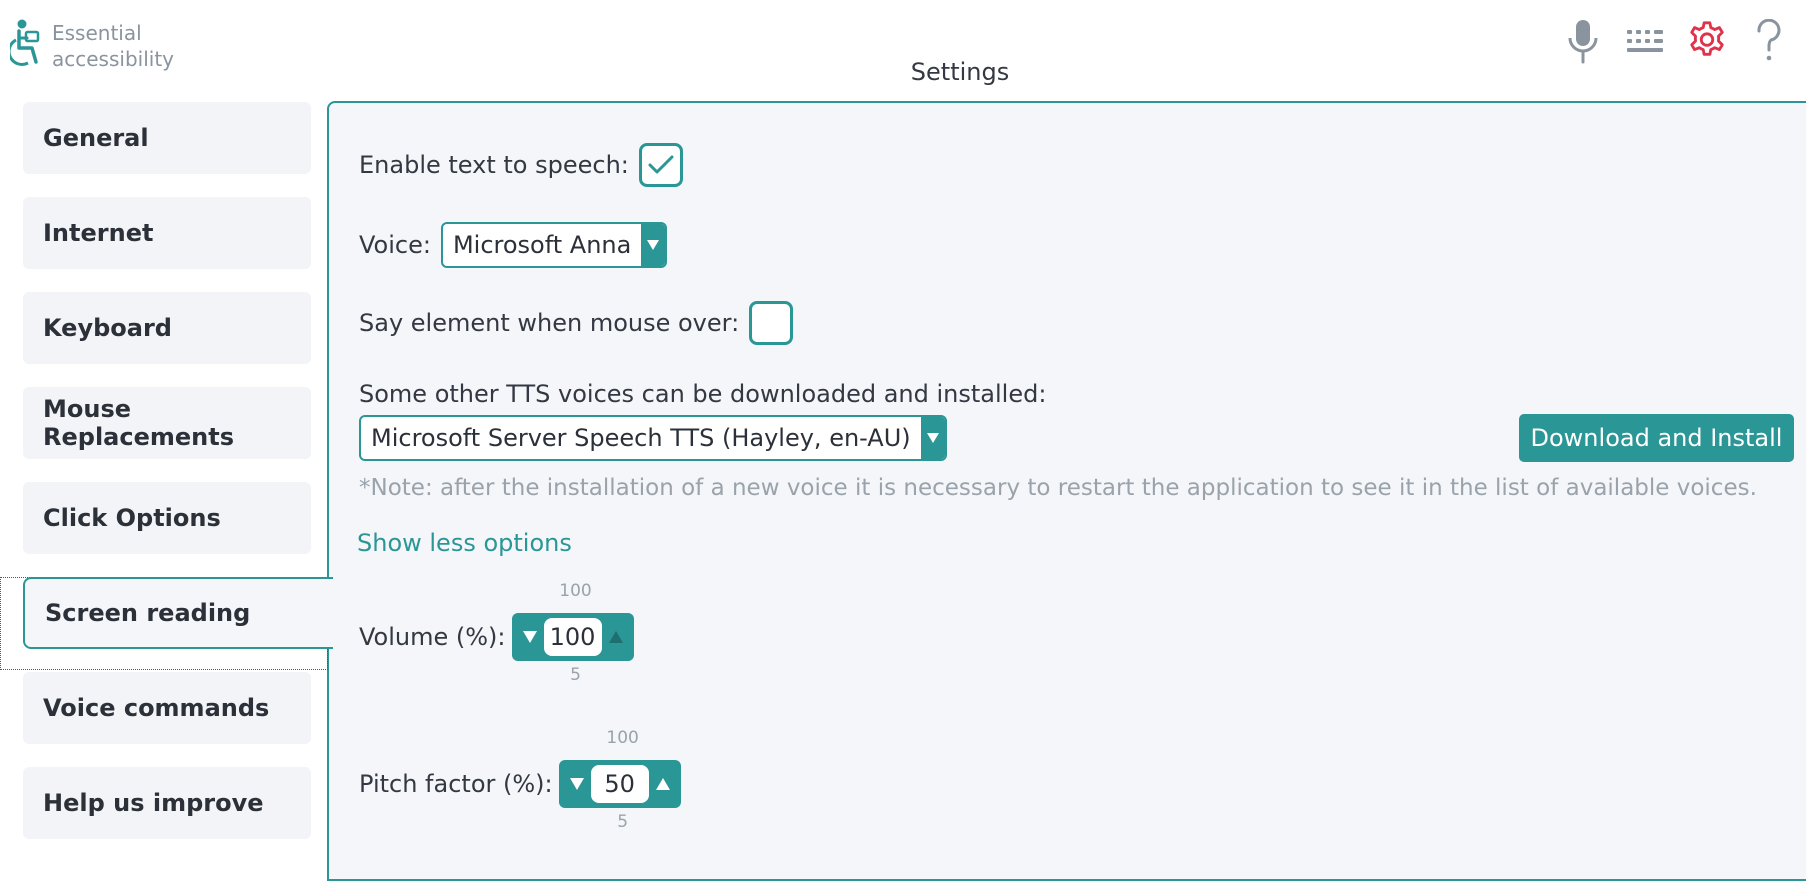 The width and height of the screenshot is (1806, 881). I want to click on keyboard-button, so click(1645, 41).